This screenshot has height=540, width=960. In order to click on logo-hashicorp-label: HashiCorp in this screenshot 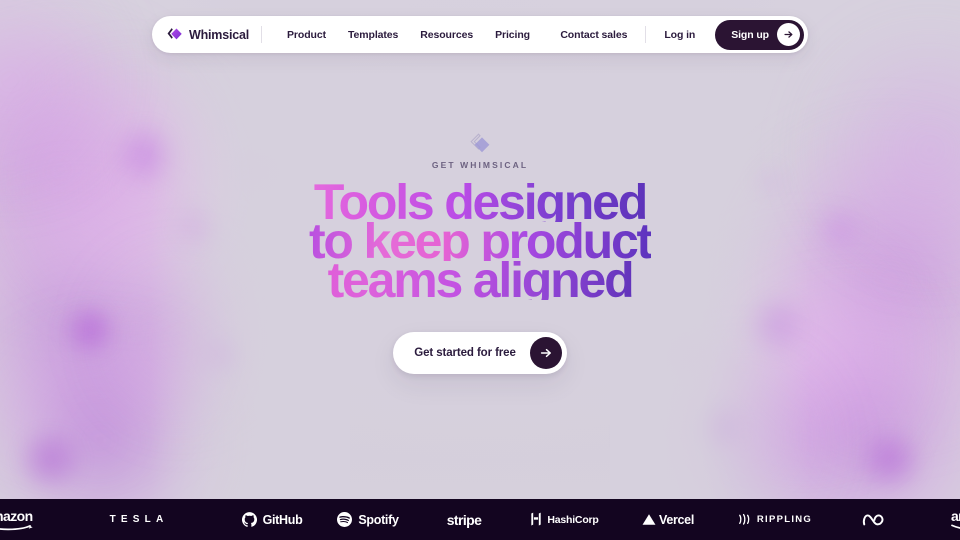, I will do `click(573, 519)`.